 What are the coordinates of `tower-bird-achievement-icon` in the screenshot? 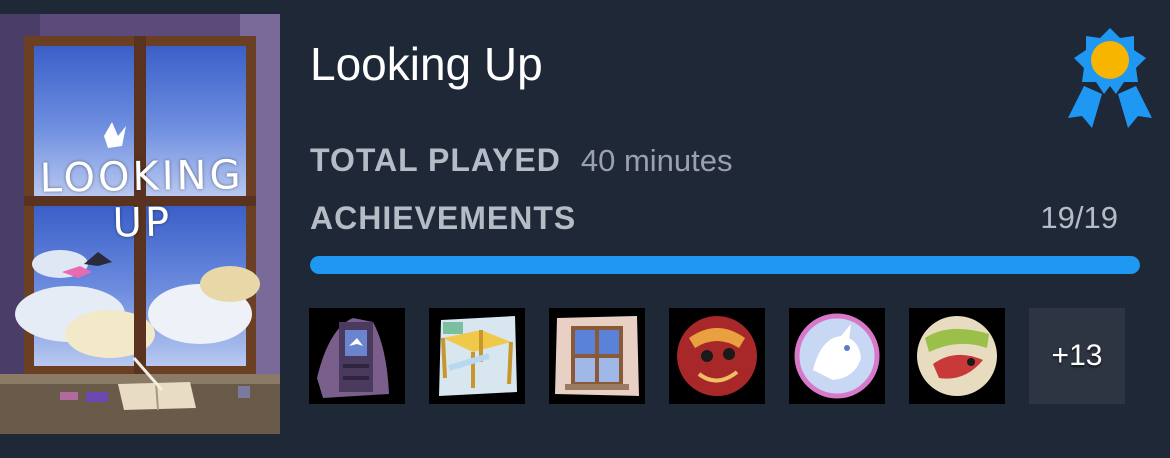 It's located at (357, 356).